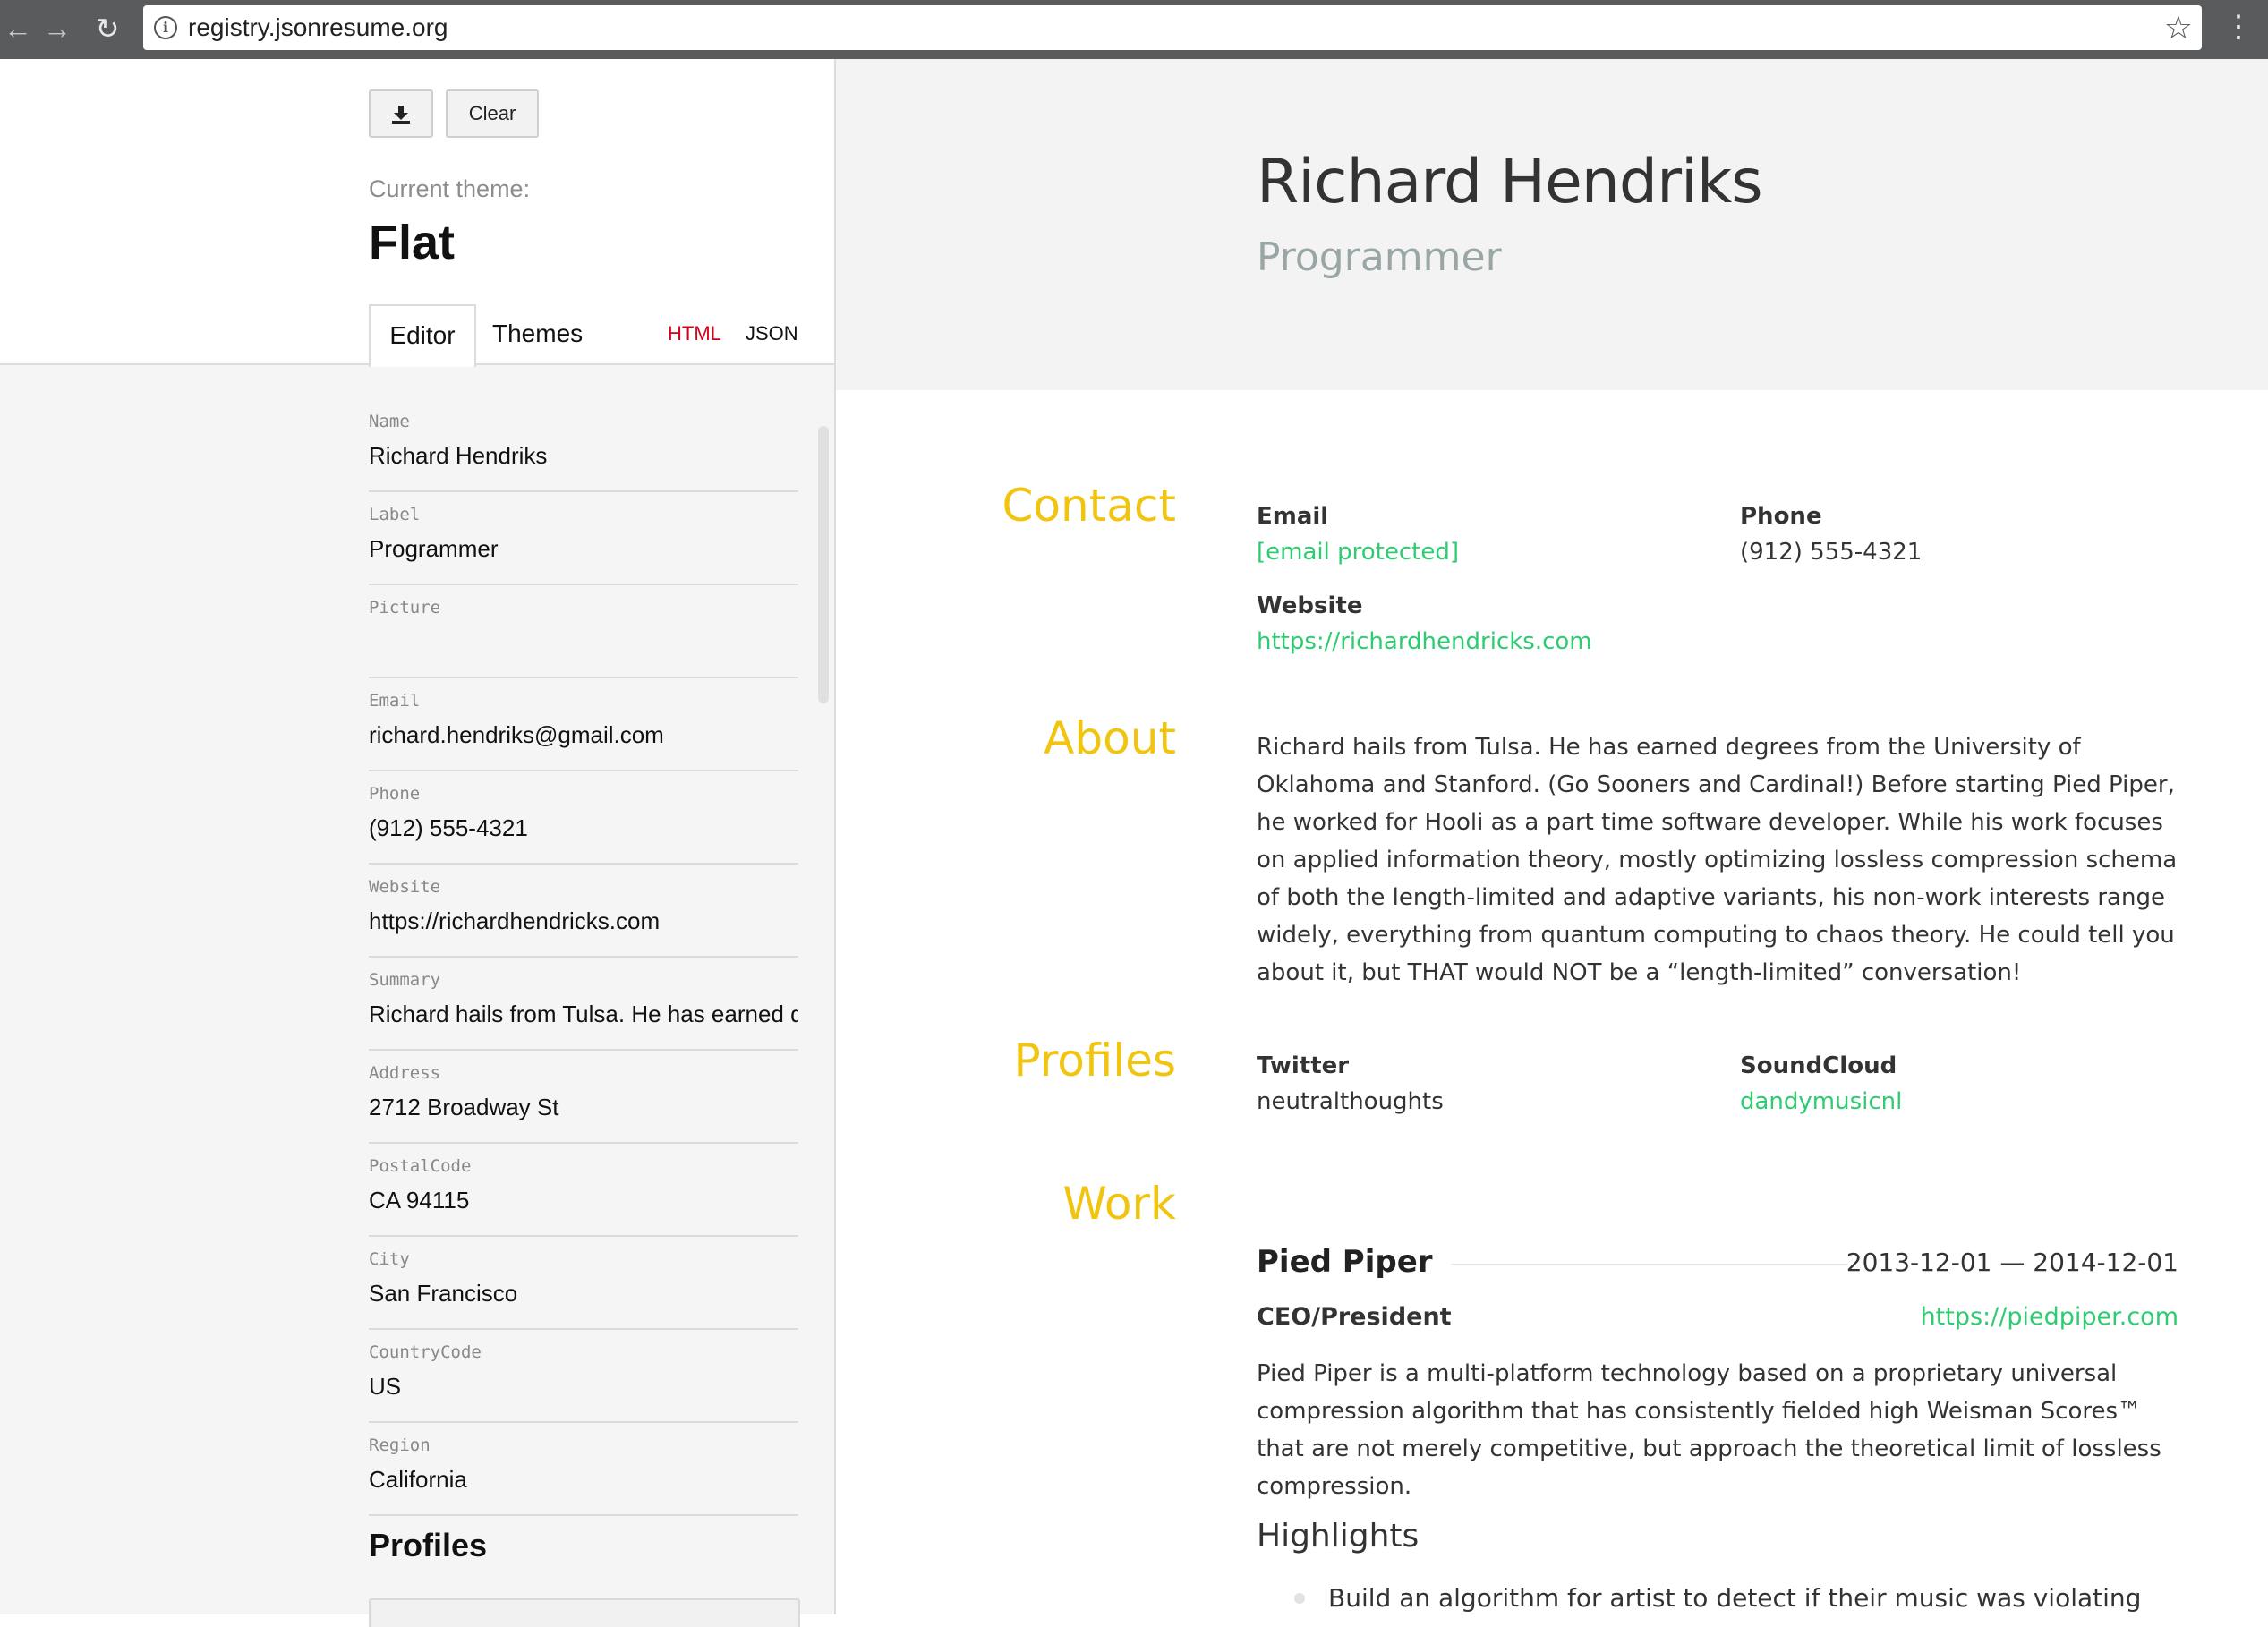 Image resolution: width=2268 pixels, height=1627 pixels. What do you see at coordinates (1339, 1536) in the screenshot?
I see `highlights-heading: Highlights` at bounding box center [1339, 1536].